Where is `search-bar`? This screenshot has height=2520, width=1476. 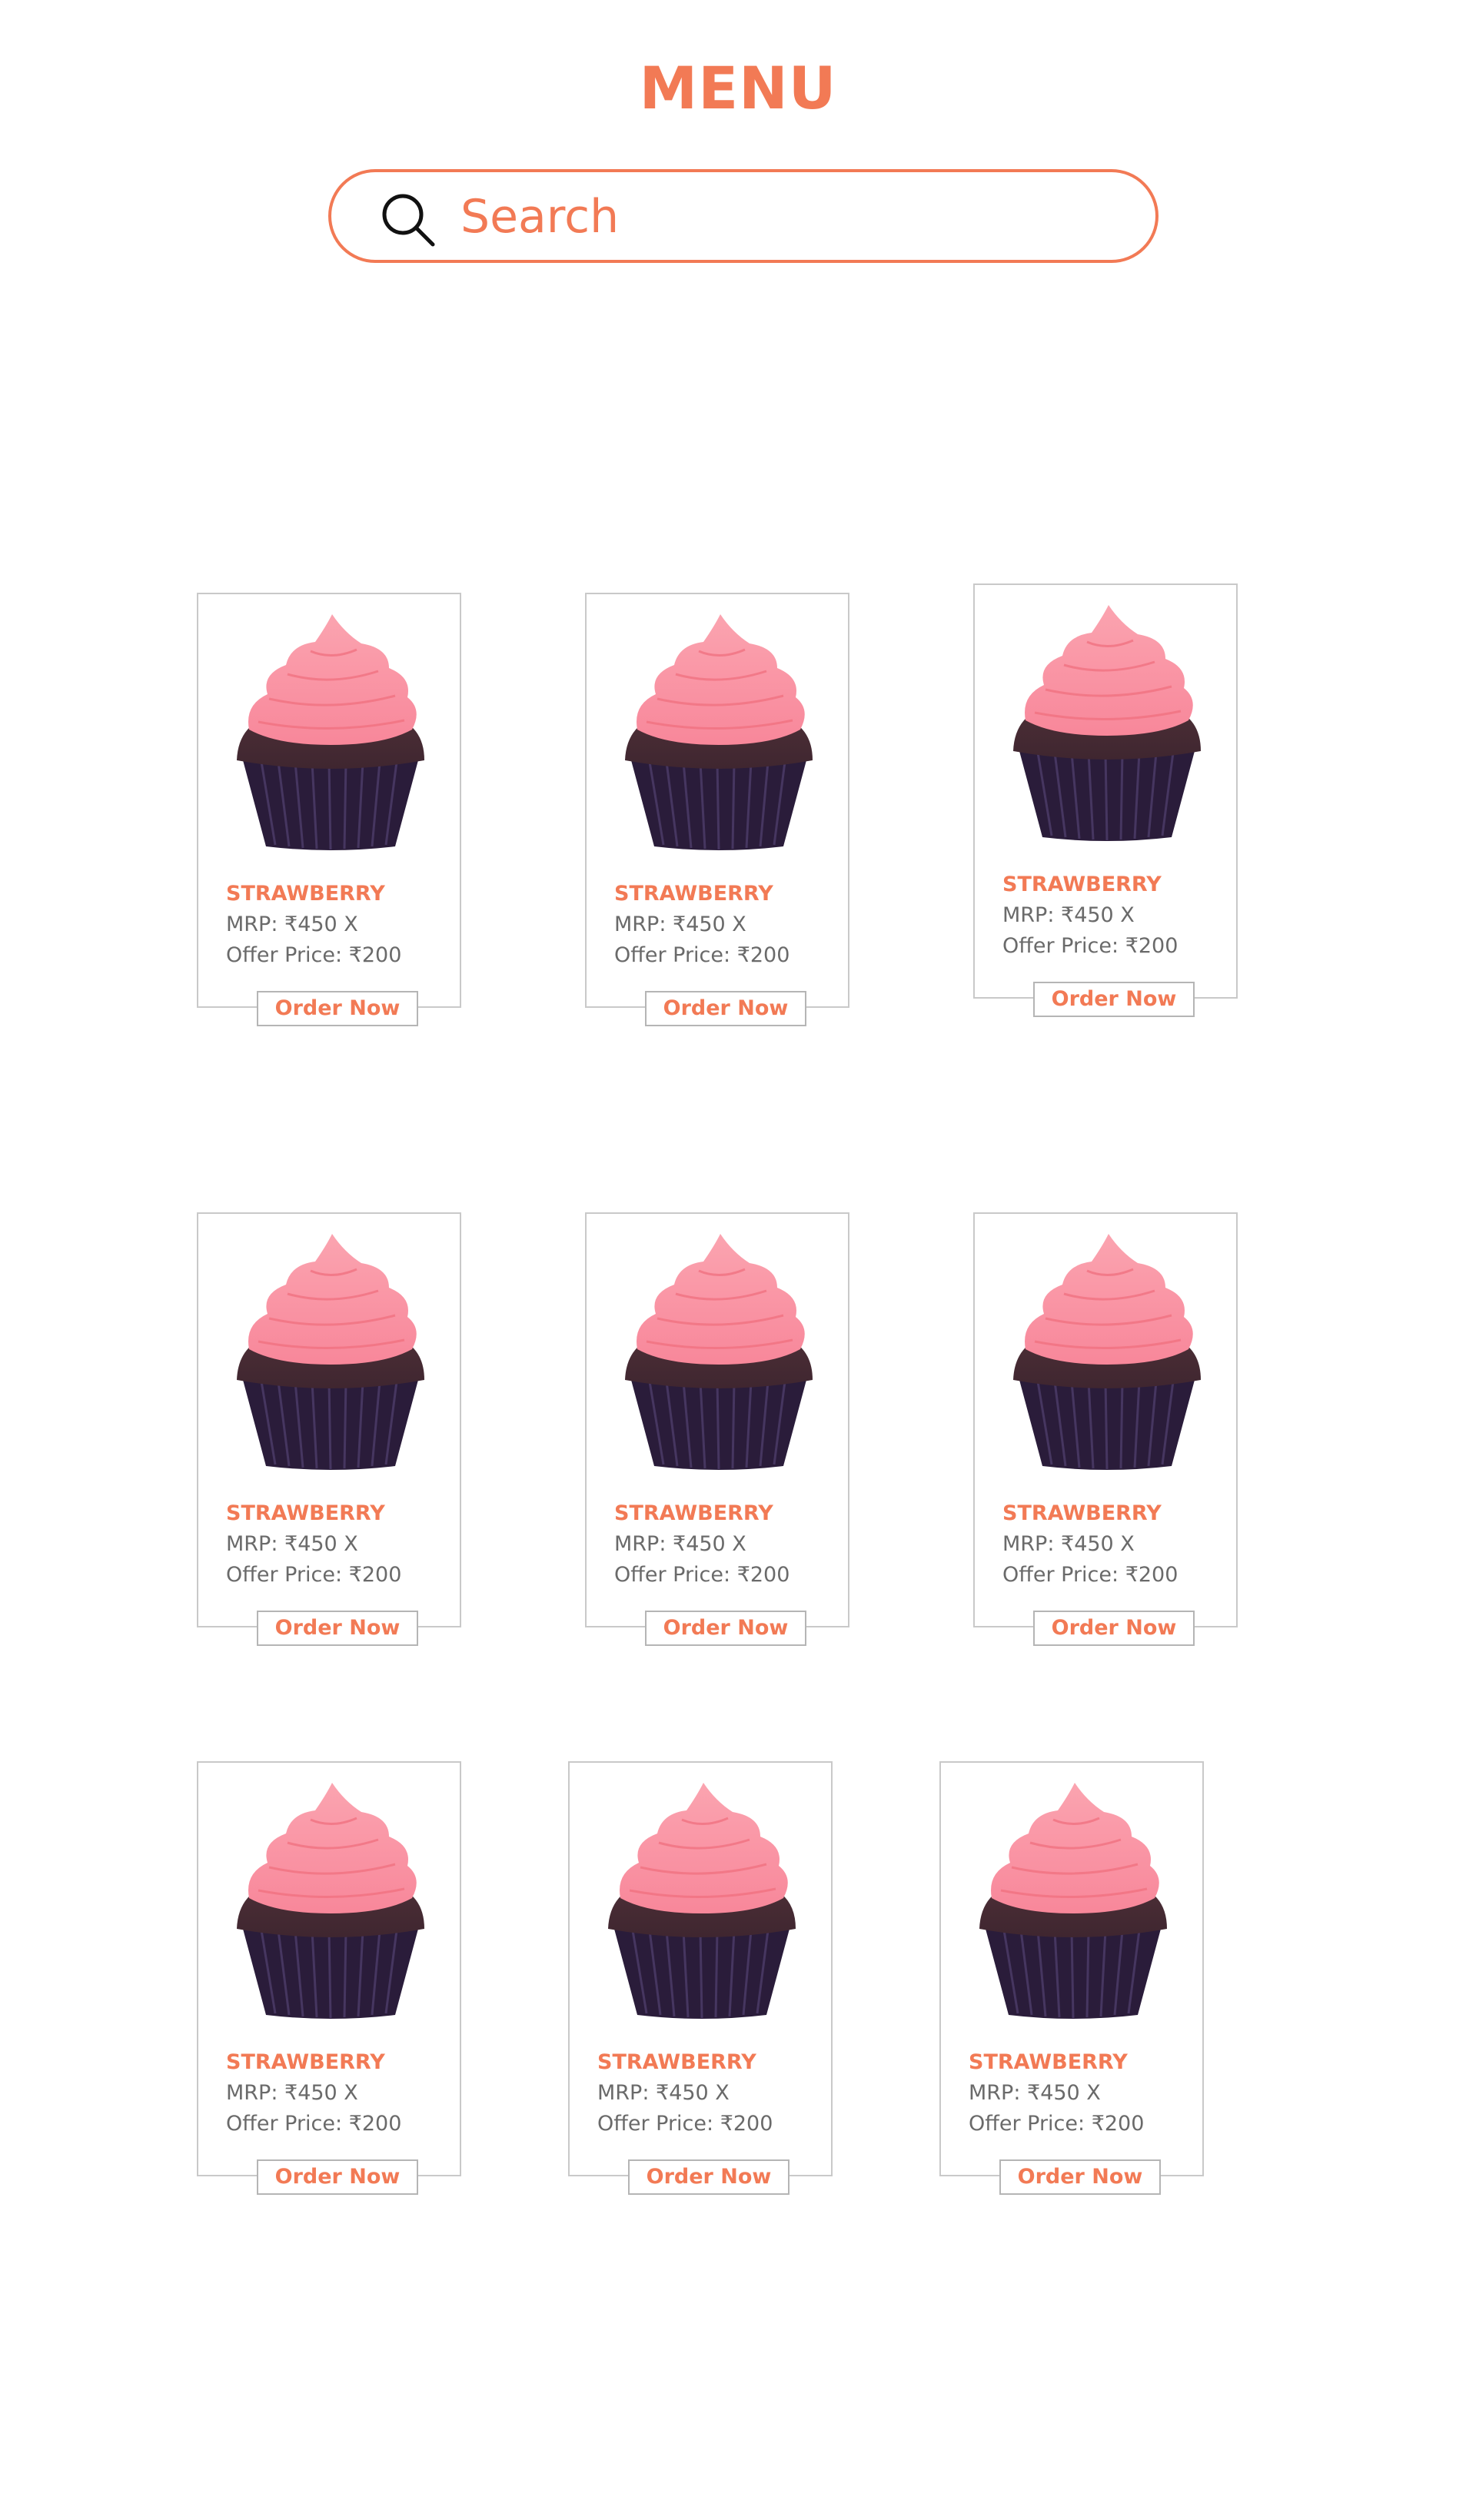
search-bar is located at coordinates (743, 216).